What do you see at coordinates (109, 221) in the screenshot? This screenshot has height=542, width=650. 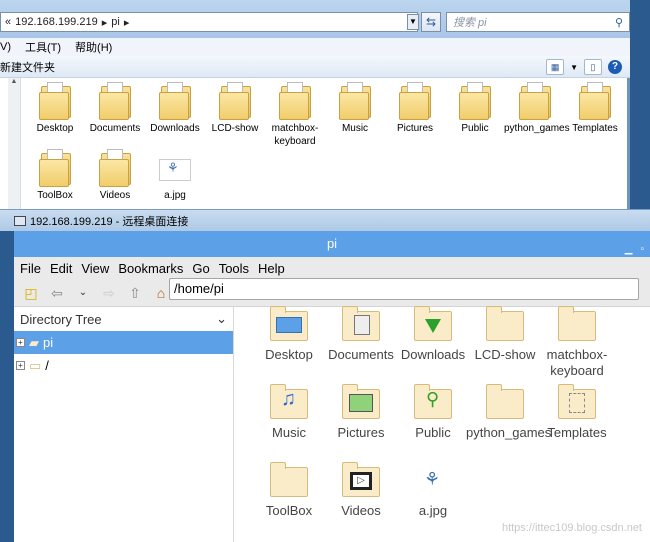 I see `rdp-title: 192.168.199.219 - 远程桌面连接` at bounding box center [109, 221].